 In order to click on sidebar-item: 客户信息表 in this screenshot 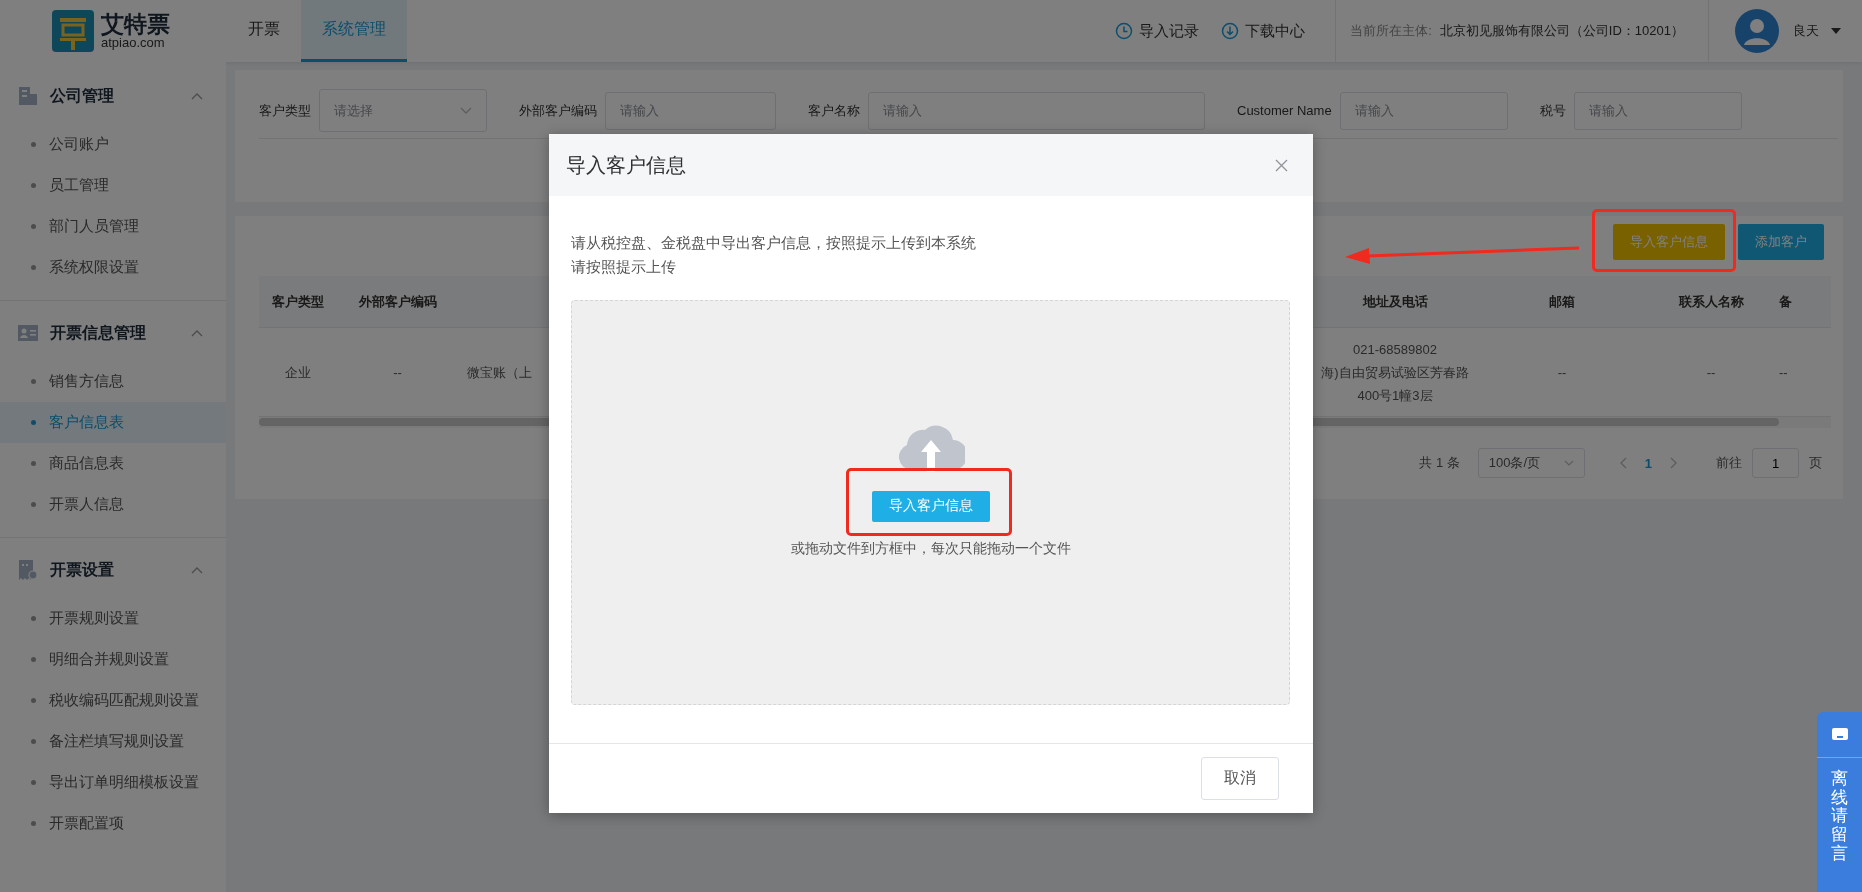, I will do `click(113, 422)`.